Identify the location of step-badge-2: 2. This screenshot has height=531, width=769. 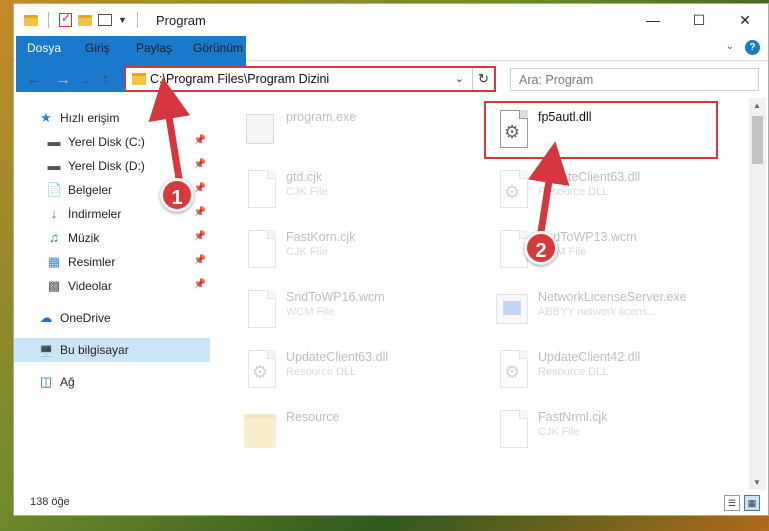
(541, 248).